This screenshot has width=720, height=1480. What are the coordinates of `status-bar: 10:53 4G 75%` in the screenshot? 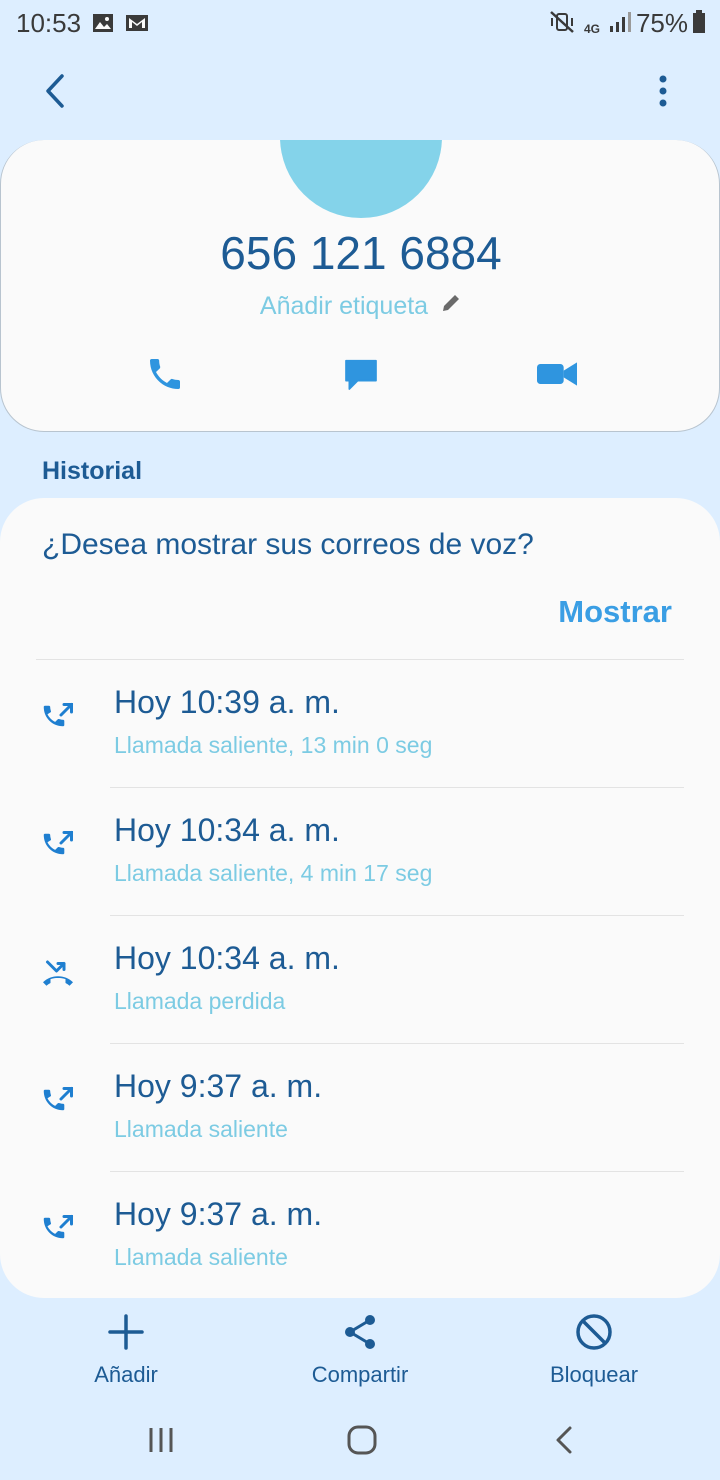 It's located at (360, 23).